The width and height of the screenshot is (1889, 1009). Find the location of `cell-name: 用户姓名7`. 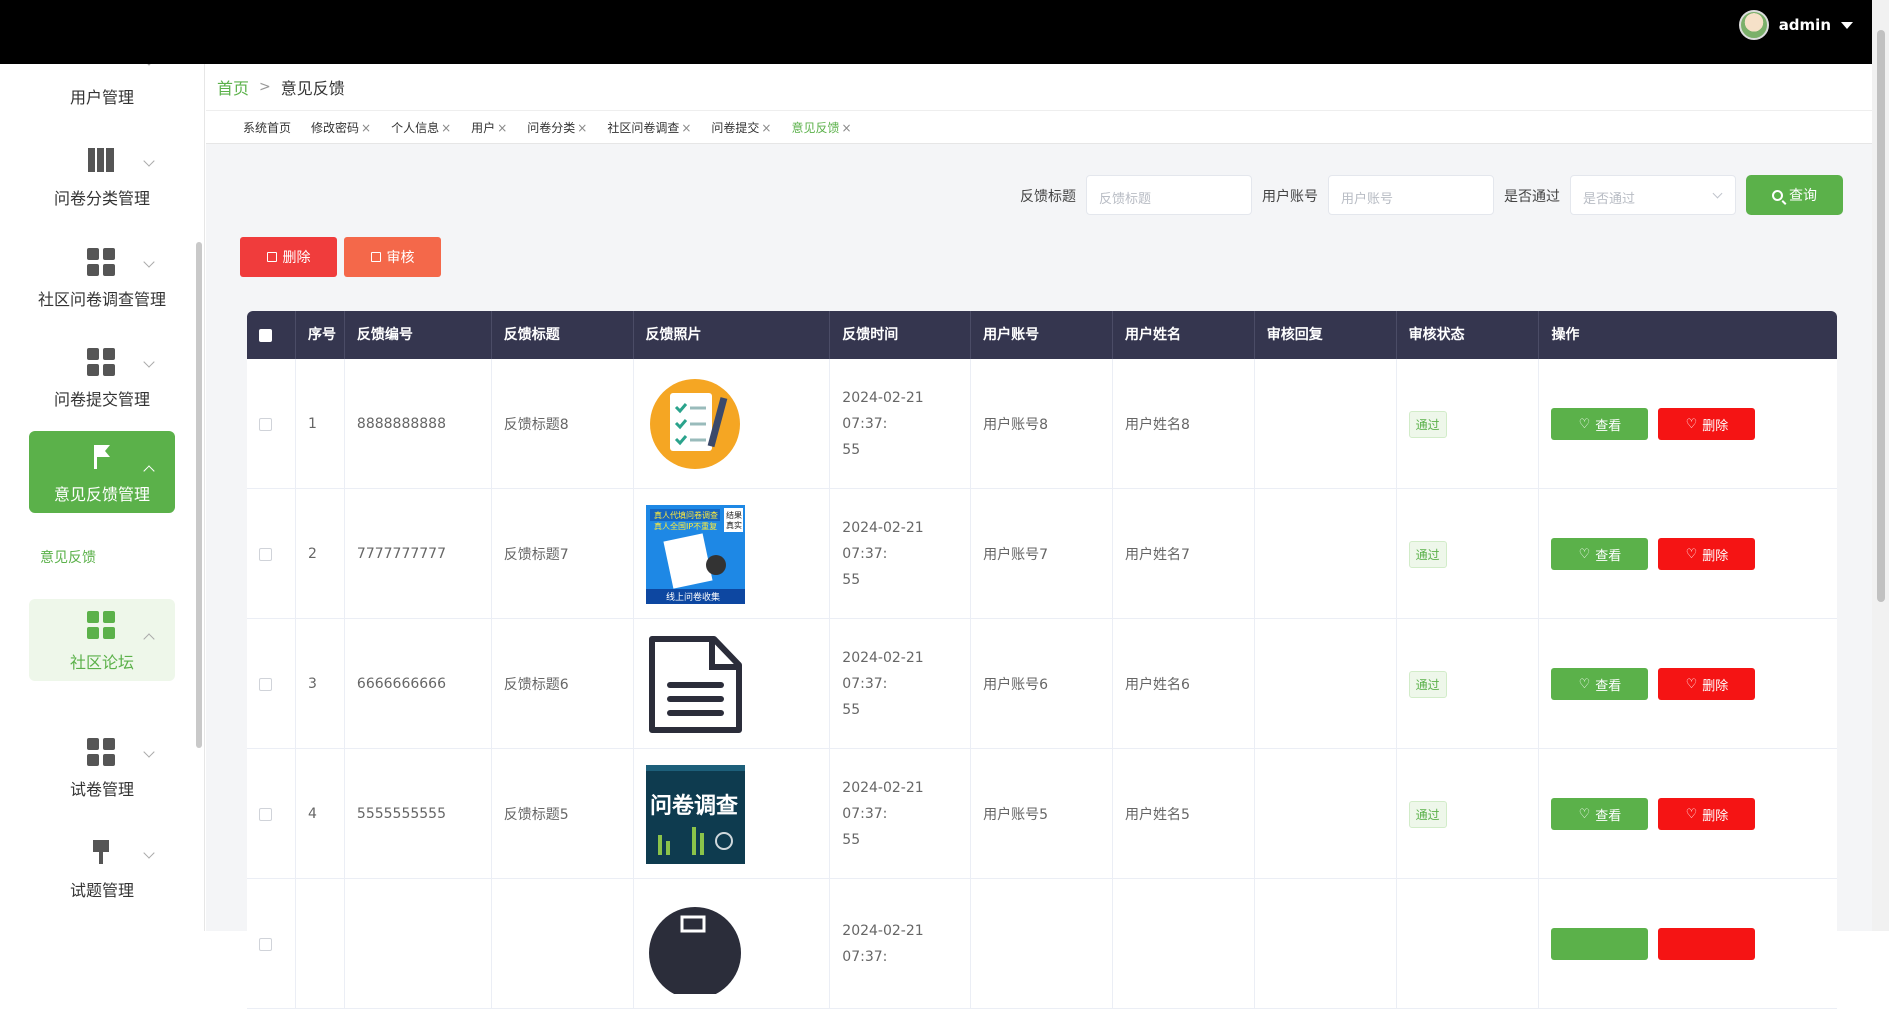

cell-name: 用户姓名7 is located at coordinates (1184, 554).